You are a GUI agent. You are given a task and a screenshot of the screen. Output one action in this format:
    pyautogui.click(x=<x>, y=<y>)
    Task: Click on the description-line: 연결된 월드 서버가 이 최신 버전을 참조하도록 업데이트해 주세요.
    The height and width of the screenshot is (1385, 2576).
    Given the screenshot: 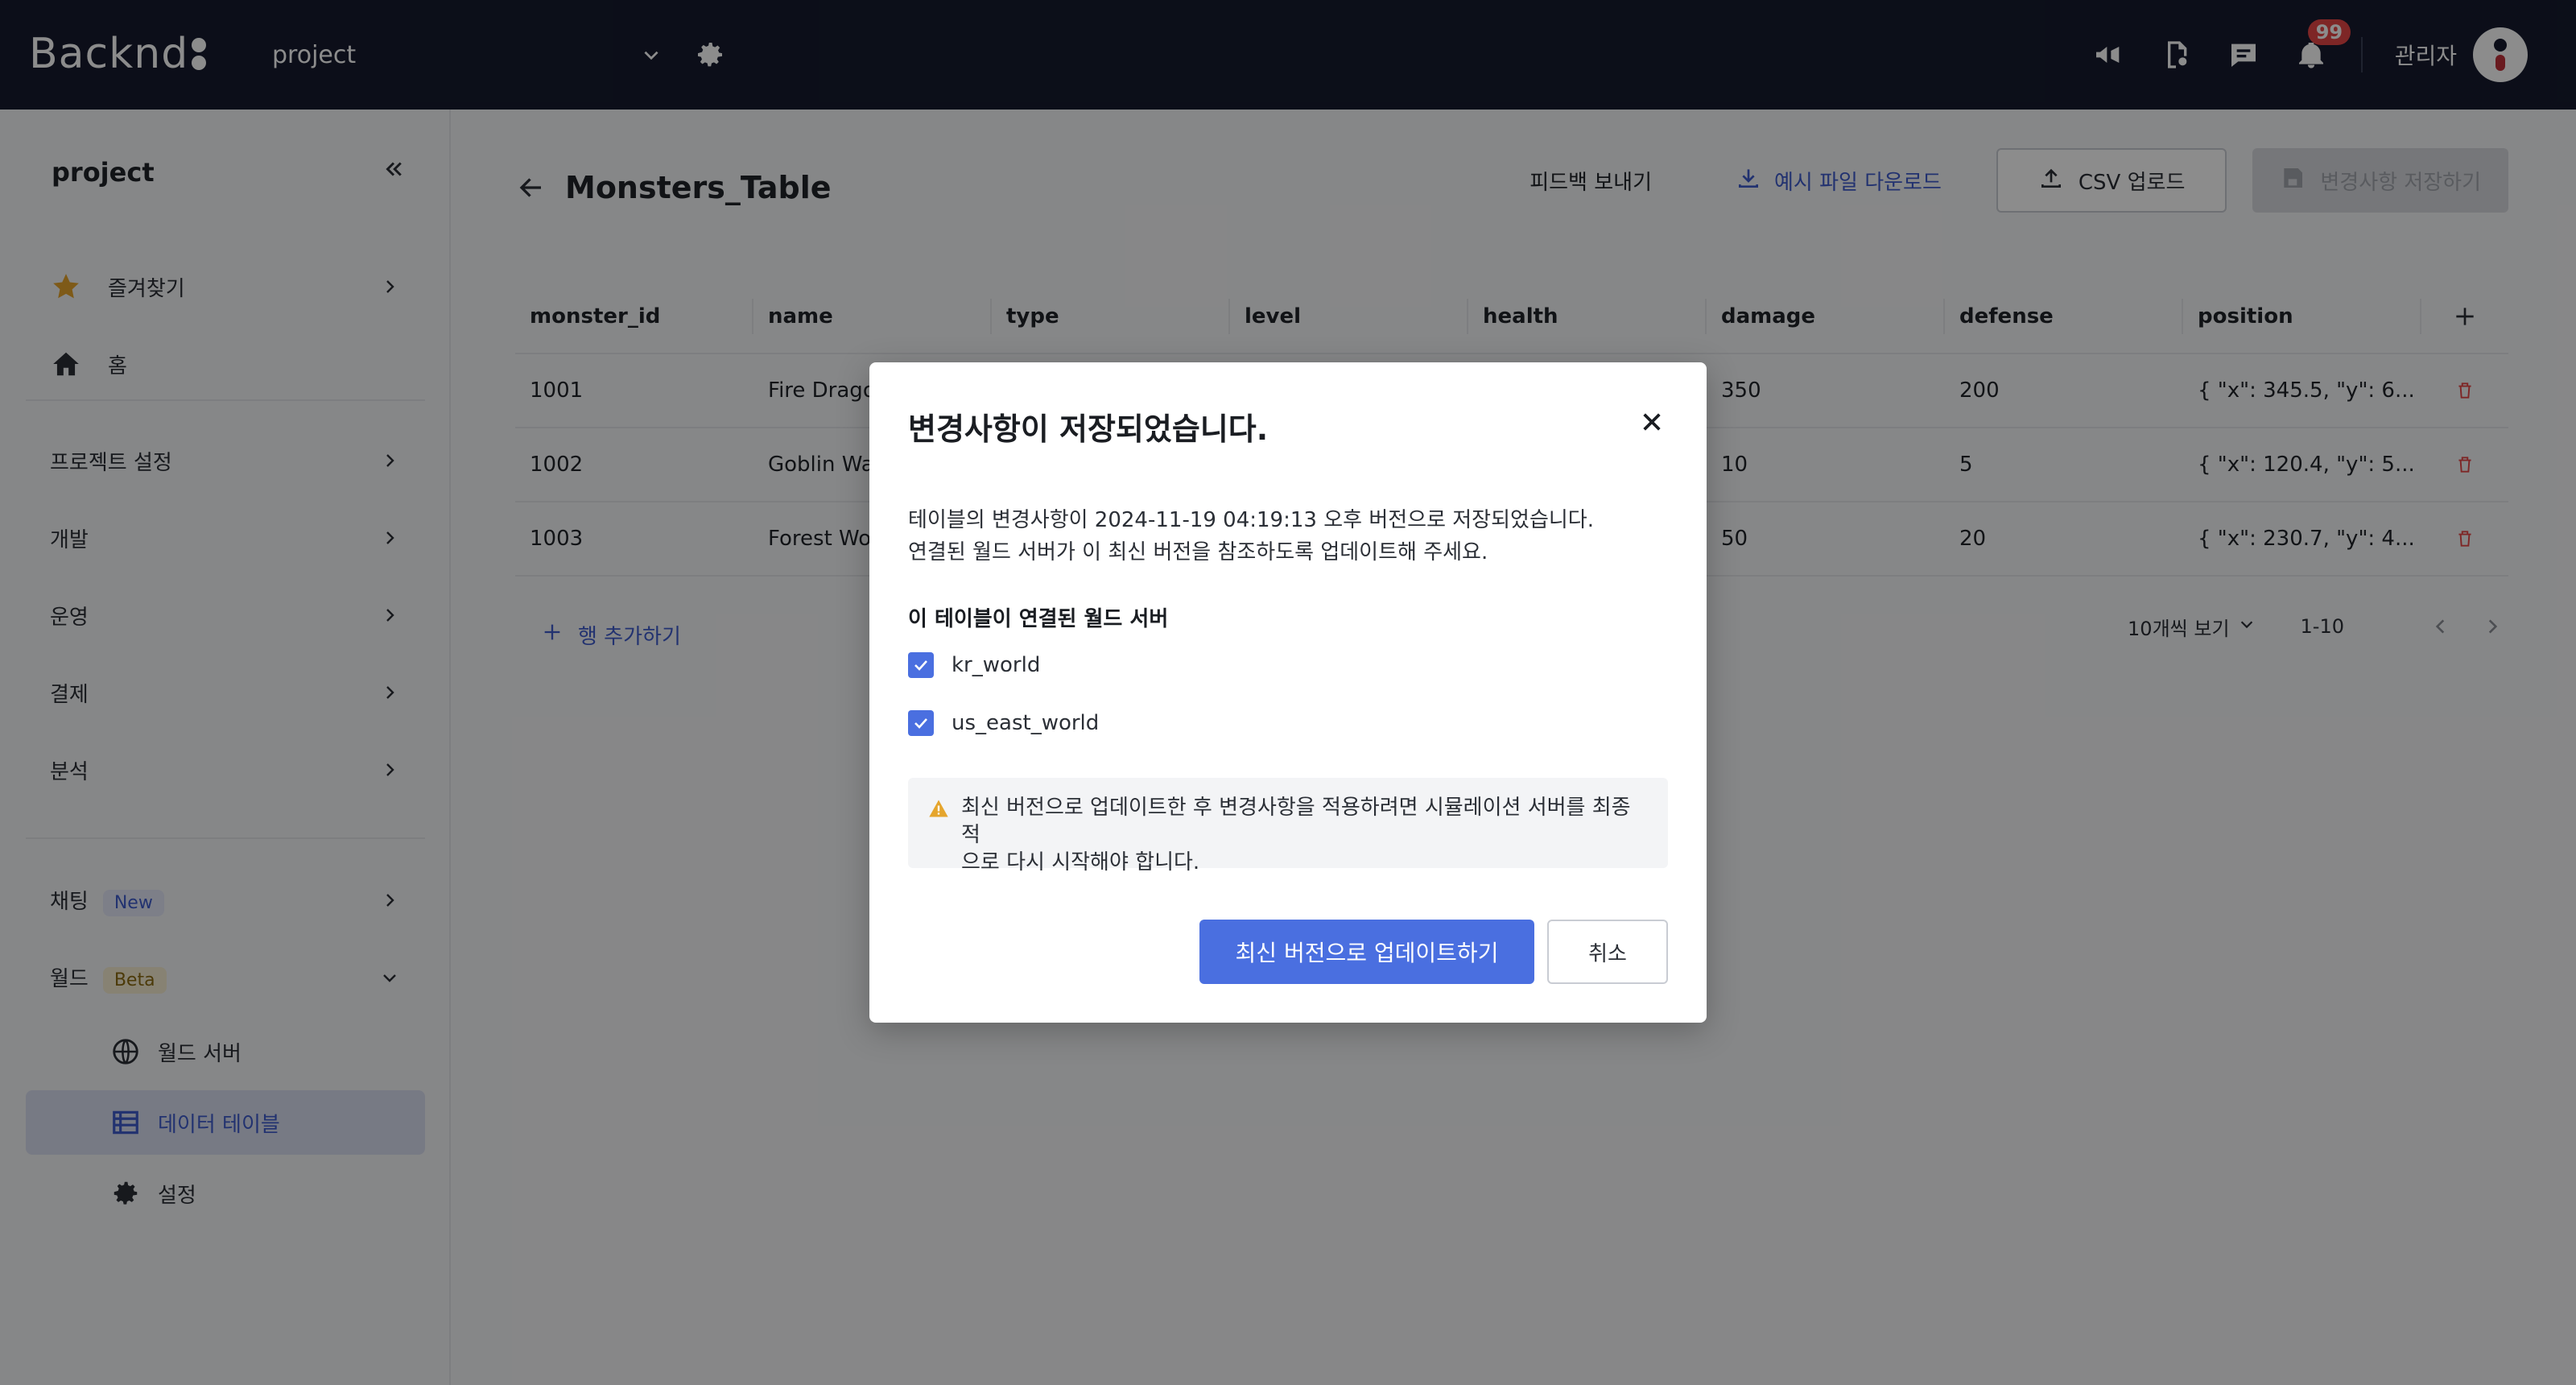 What is the action you would take?
    pyautogui.click(x=1198, y=552)
    